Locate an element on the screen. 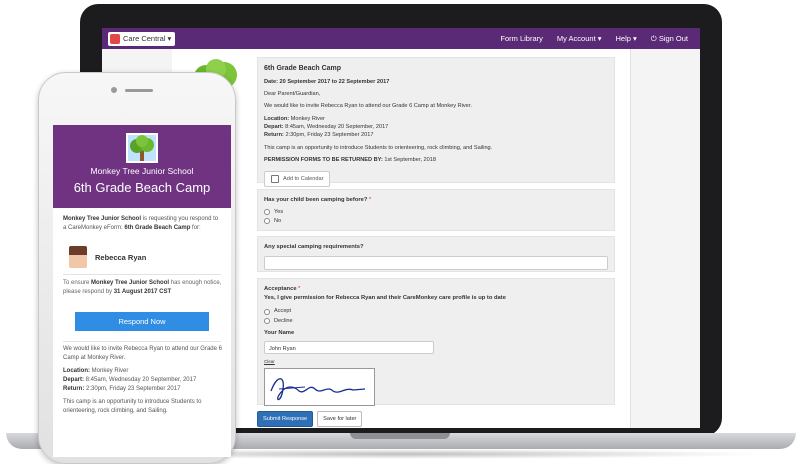 Image resolution: width=800 pixels, height=464 pixels. nav-sign-out: ⏻ Sign Out is located at coordinates (669, 39).